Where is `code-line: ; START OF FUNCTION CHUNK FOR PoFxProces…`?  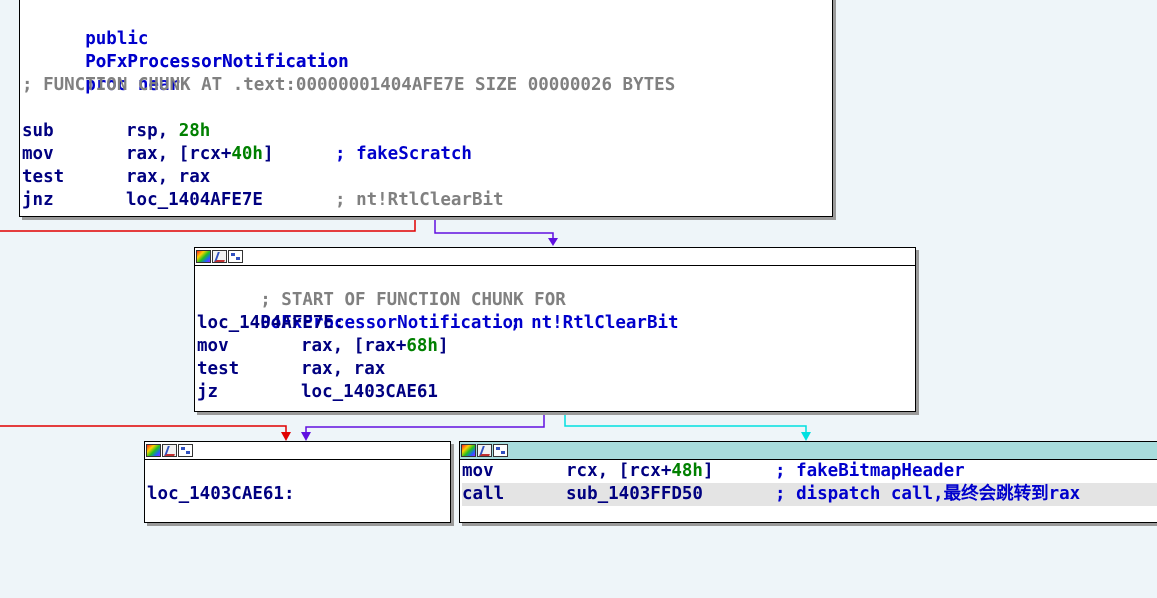
code-line: ; START OF FUNCTION CHUNK FOR PoFxProces… is located at coordinates (555, 299).